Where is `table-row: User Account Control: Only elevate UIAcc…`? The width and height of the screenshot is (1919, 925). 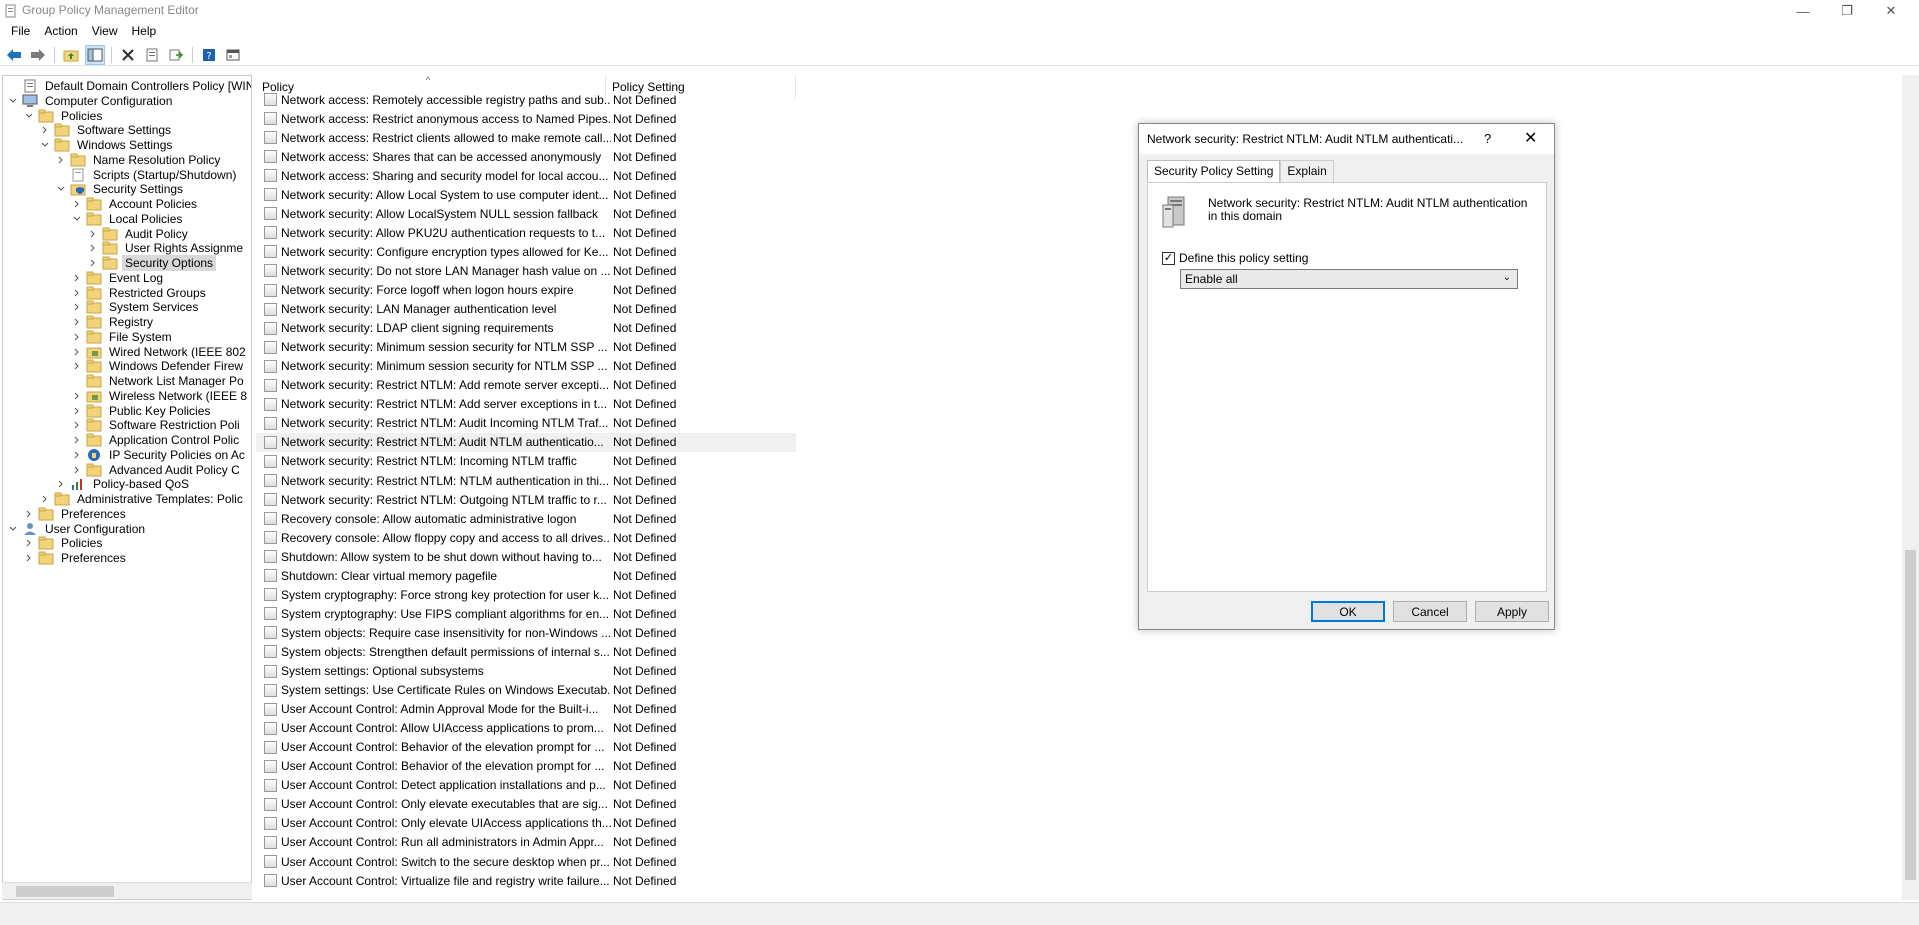 table-row: User Account Control: Only elevate UIAcc… is located at coordinates (526, 823).